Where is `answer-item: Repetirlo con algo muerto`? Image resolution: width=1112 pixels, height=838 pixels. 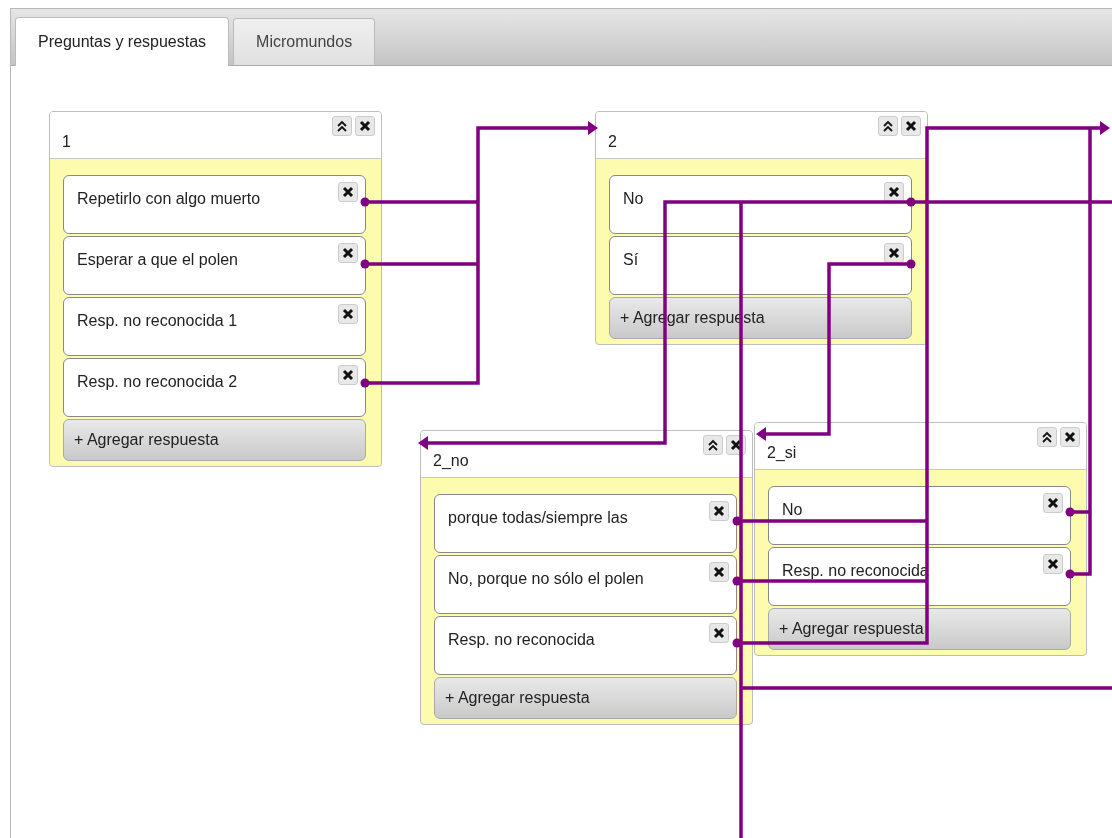
answer-item: Repetirlo con algo muerto is located at coordinates (214, 204).